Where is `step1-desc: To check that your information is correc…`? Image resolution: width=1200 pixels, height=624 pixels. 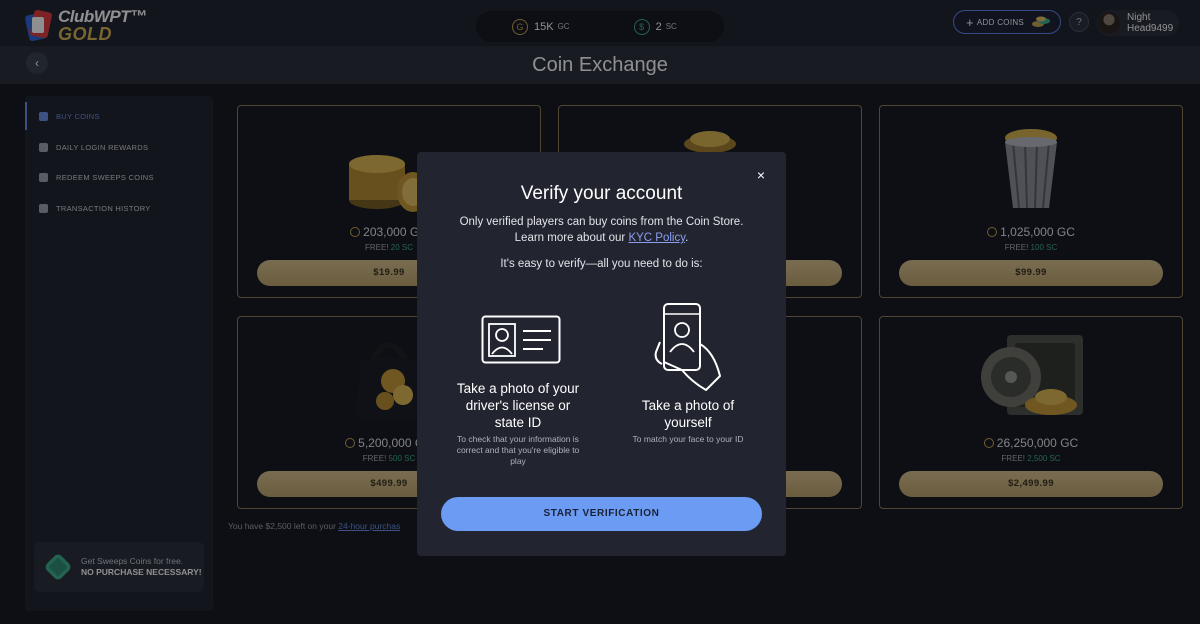
step1-desc: To check that your information is correc… is located at coordinates (518, 450).